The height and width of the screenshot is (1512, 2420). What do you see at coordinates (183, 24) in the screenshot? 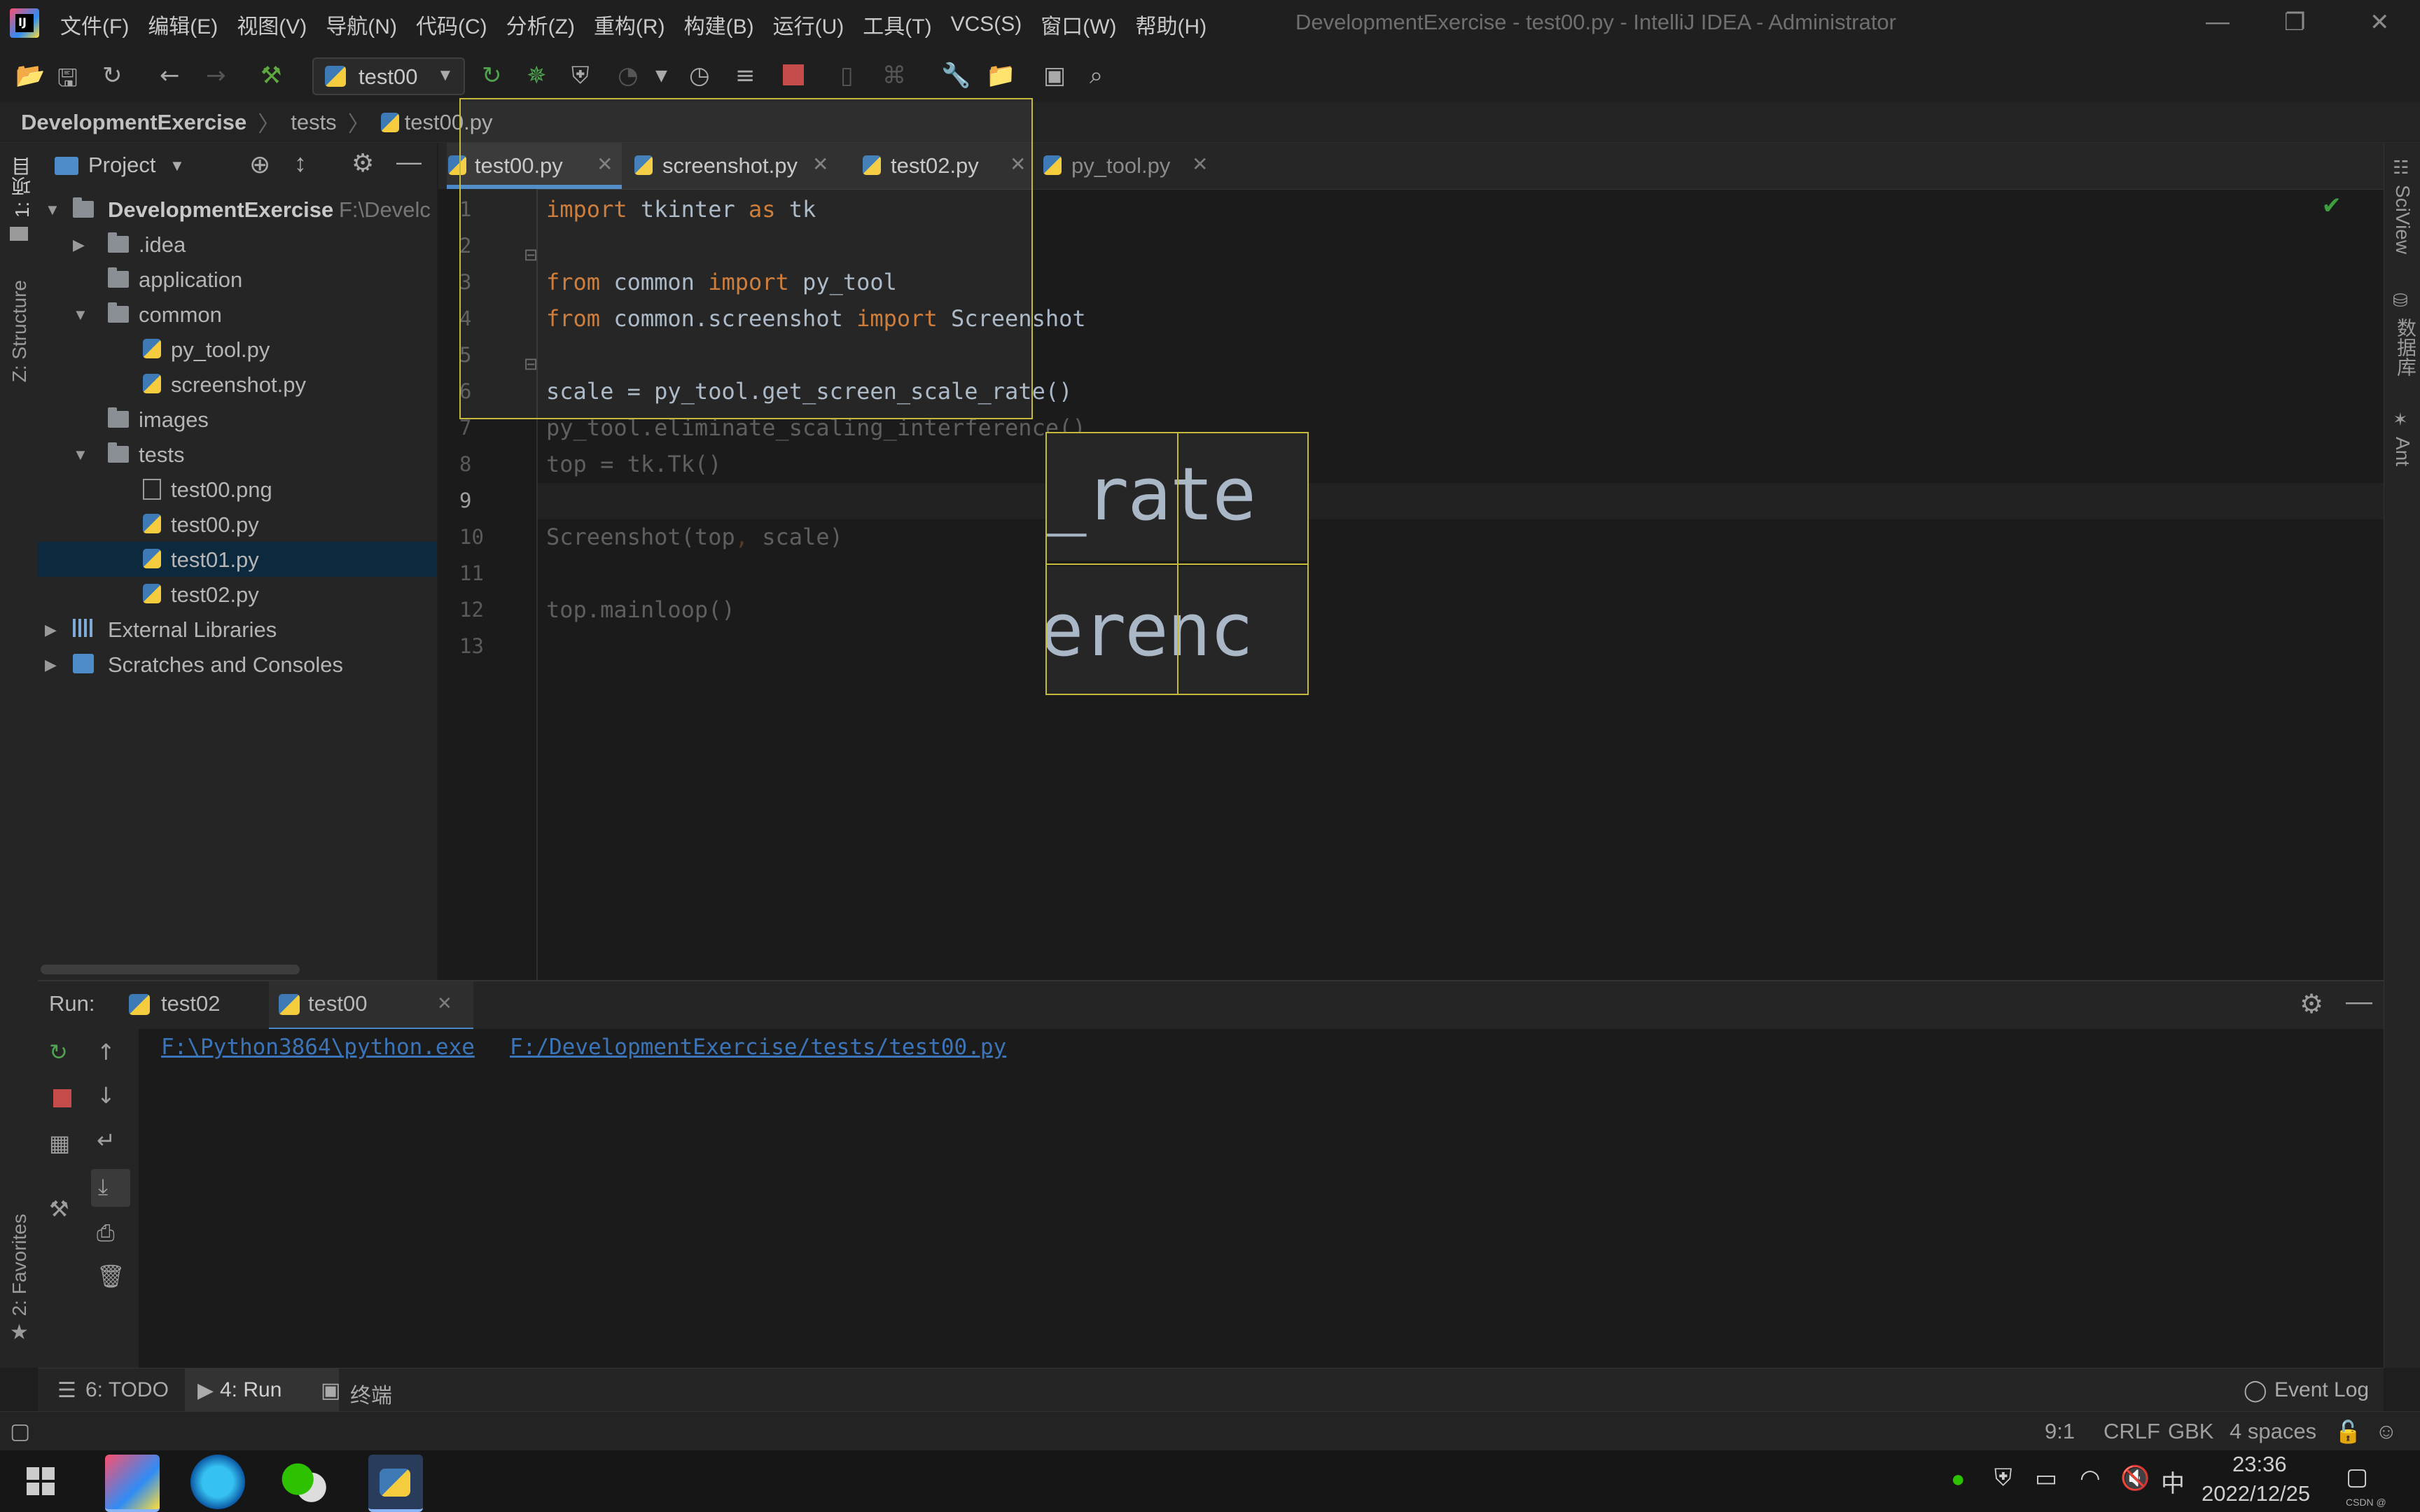
I see `menu-edit: 编辑(E)` at bounding box center [183, 24].